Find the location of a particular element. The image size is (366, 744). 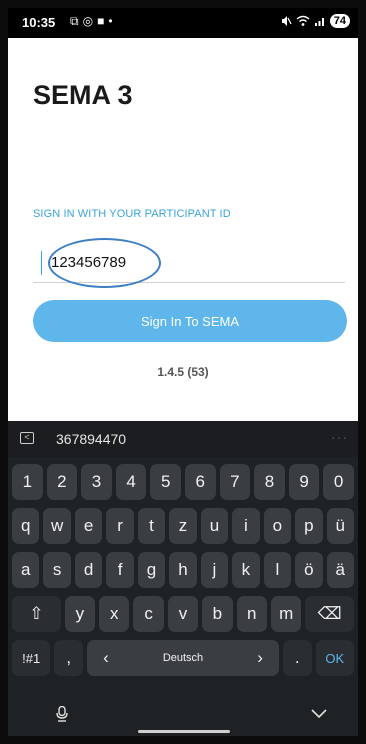

key-7: 7 is located at coordinates (235, 482).